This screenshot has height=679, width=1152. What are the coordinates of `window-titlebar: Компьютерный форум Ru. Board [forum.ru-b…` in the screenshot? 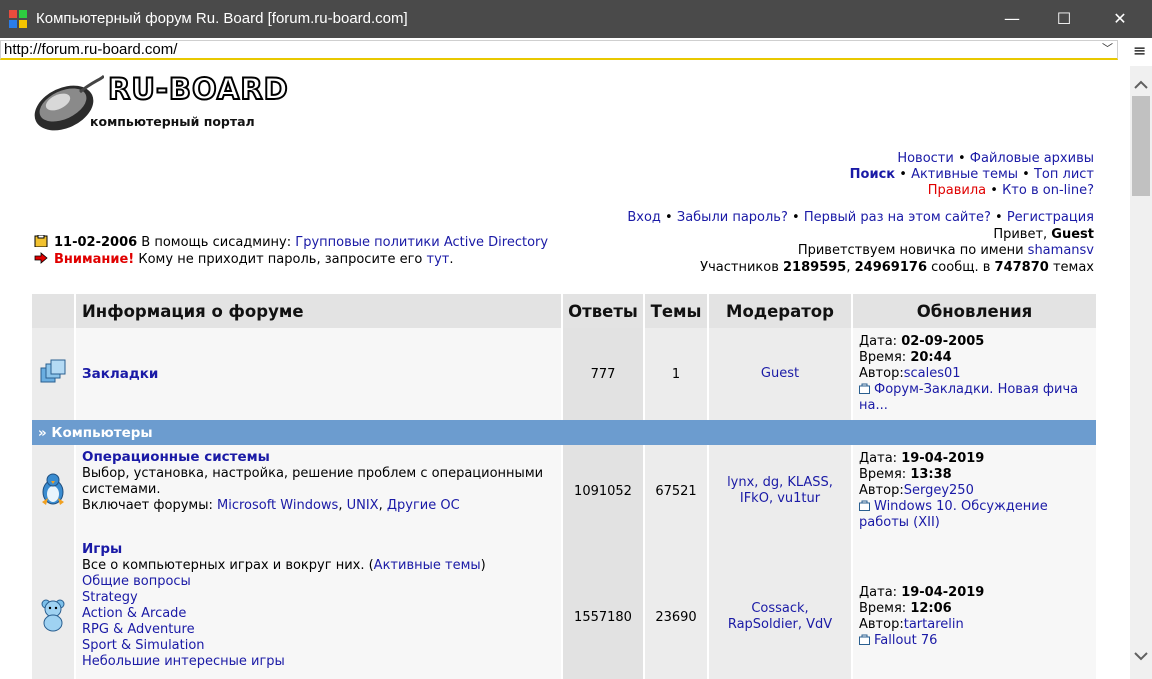 It's located at (576, 19).